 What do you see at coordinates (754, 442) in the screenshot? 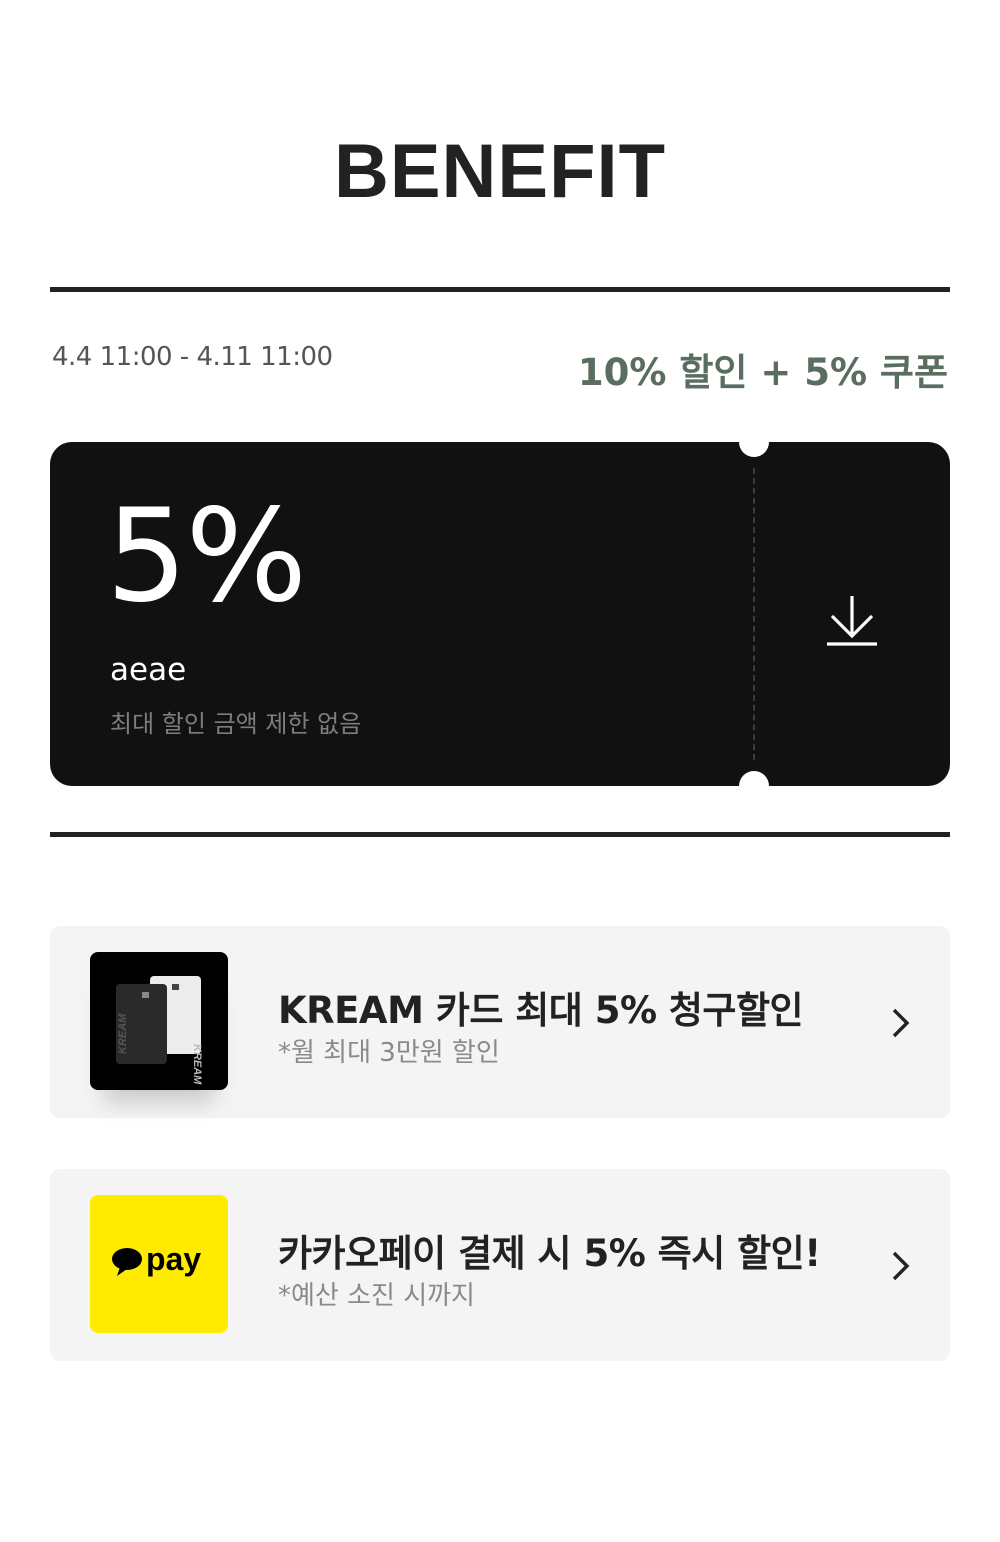
I see `ticket-notch-top` at bounding box center [754, 442].